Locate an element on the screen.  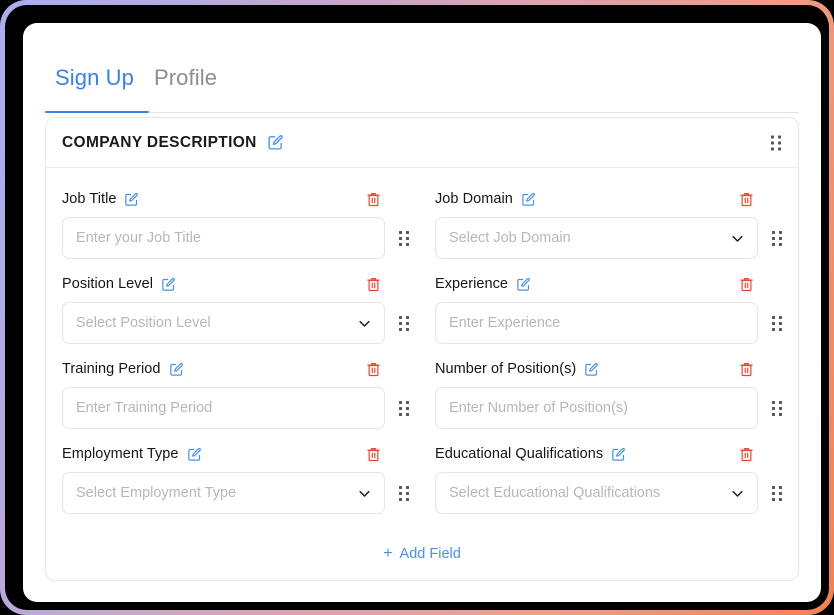
field-block: Position Level Select Position Level is located at coordinates (235, 309).